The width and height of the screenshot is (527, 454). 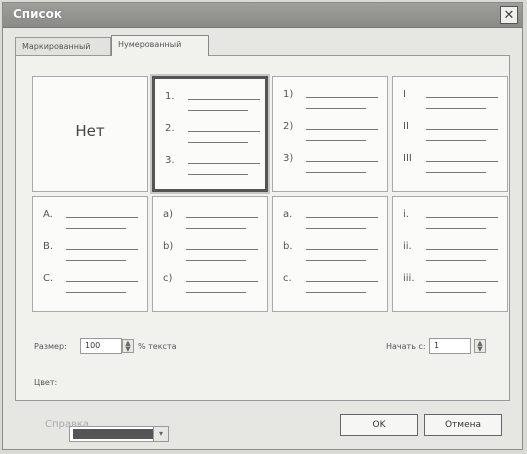 What do you see at coordinates (406, 346) in the screenshot?
I see `start-label: Начать с:` at bounding box center [406, 346].